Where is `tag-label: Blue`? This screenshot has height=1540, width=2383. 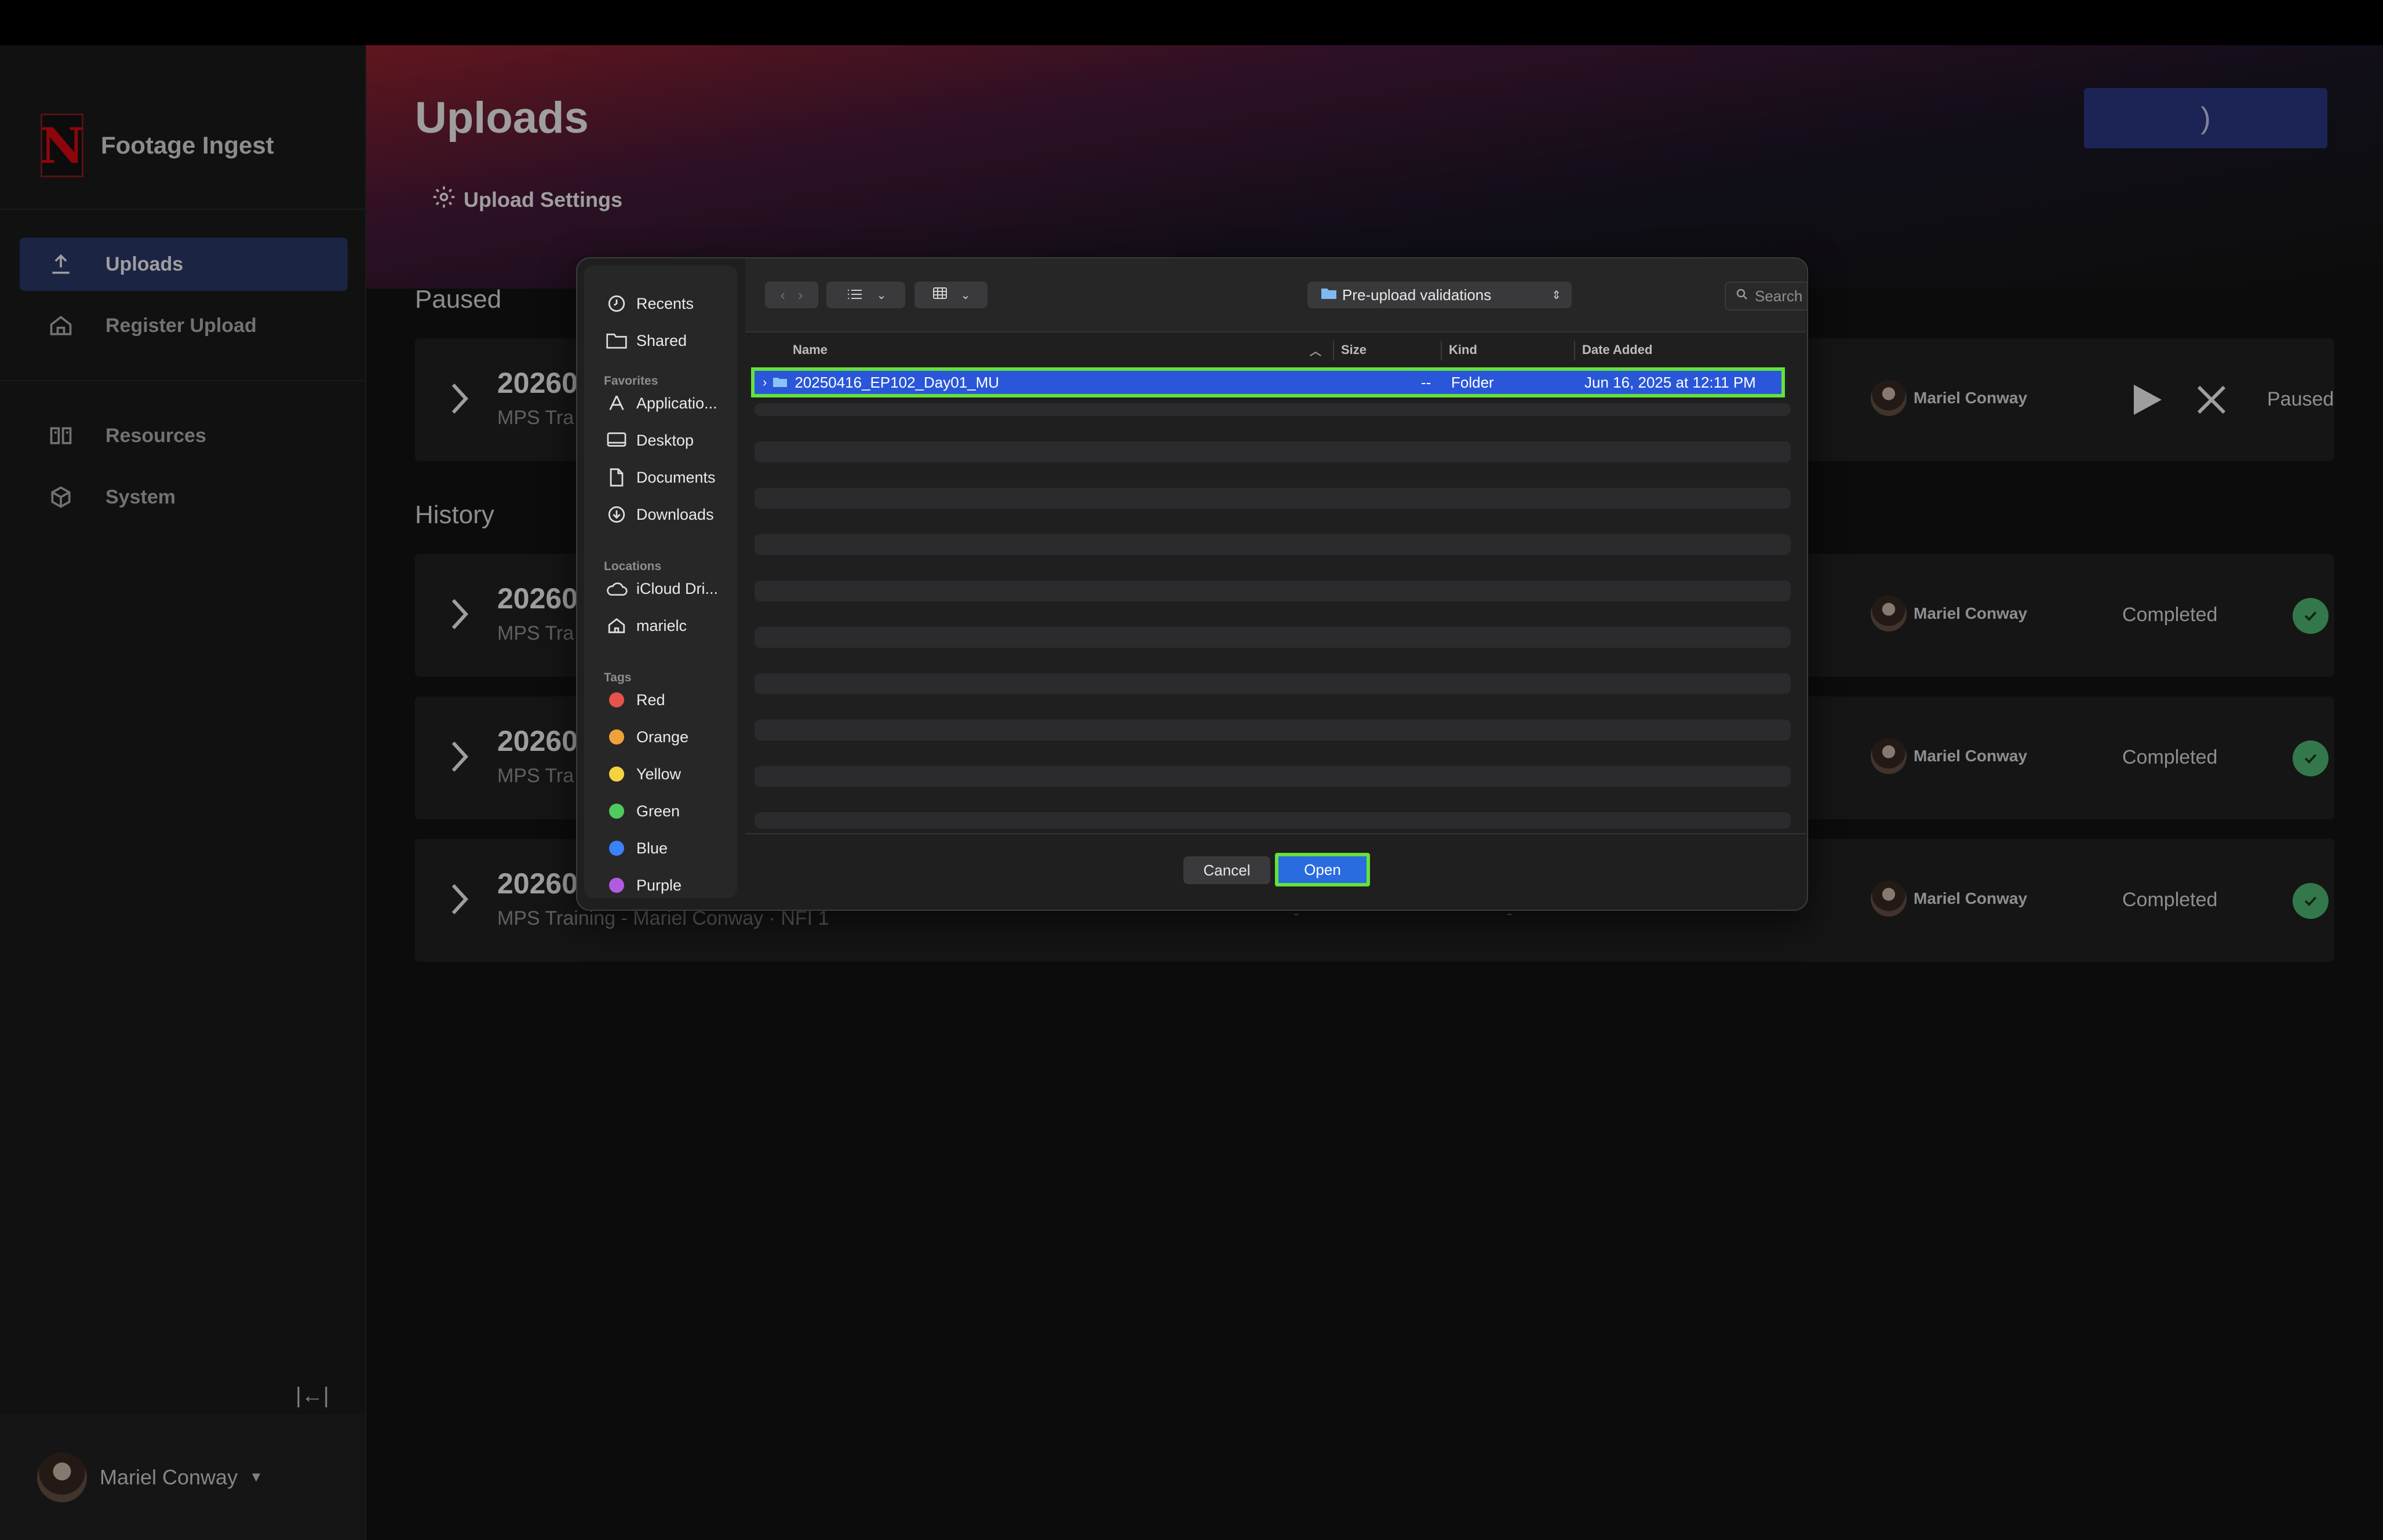
tag-label: Blue is located at coordinates (652, 848).